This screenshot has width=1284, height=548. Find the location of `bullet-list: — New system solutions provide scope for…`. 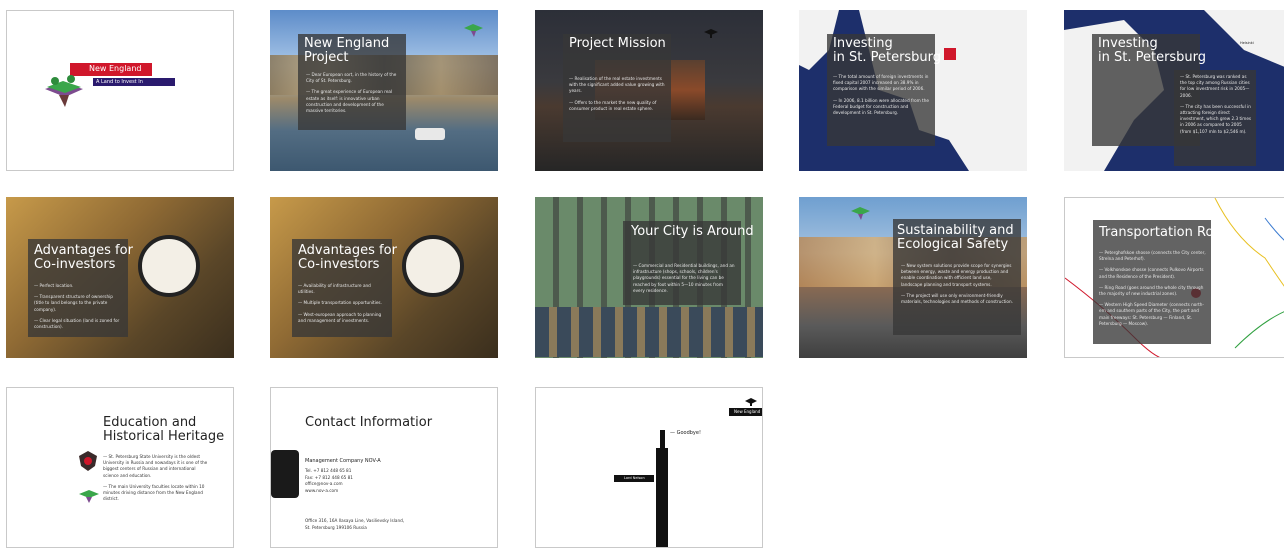

bullet-list: — New system solutions provide scope for… is located at coordinates (957, 286).